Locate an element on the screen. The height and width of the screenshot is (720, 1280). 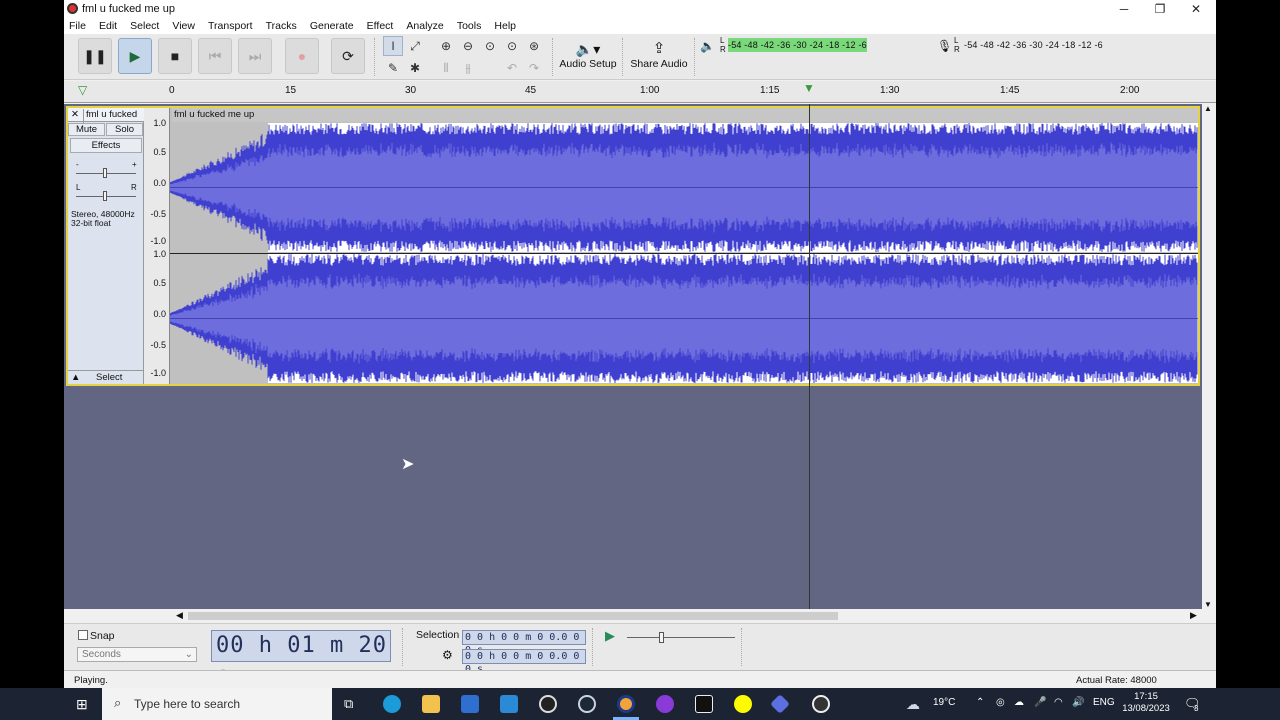
minimize-button: ─ is located at coordinates (1124, 9).